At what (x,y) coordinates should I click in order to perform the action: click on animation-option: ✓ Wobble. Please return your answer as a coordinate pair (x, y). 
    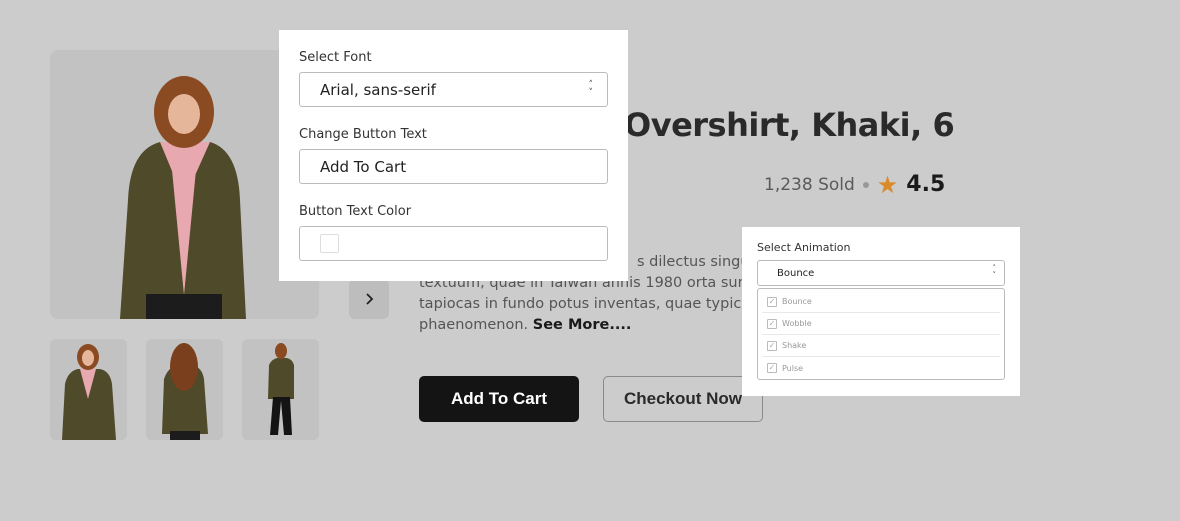
    Looking at the image, I should click on (881, 324).